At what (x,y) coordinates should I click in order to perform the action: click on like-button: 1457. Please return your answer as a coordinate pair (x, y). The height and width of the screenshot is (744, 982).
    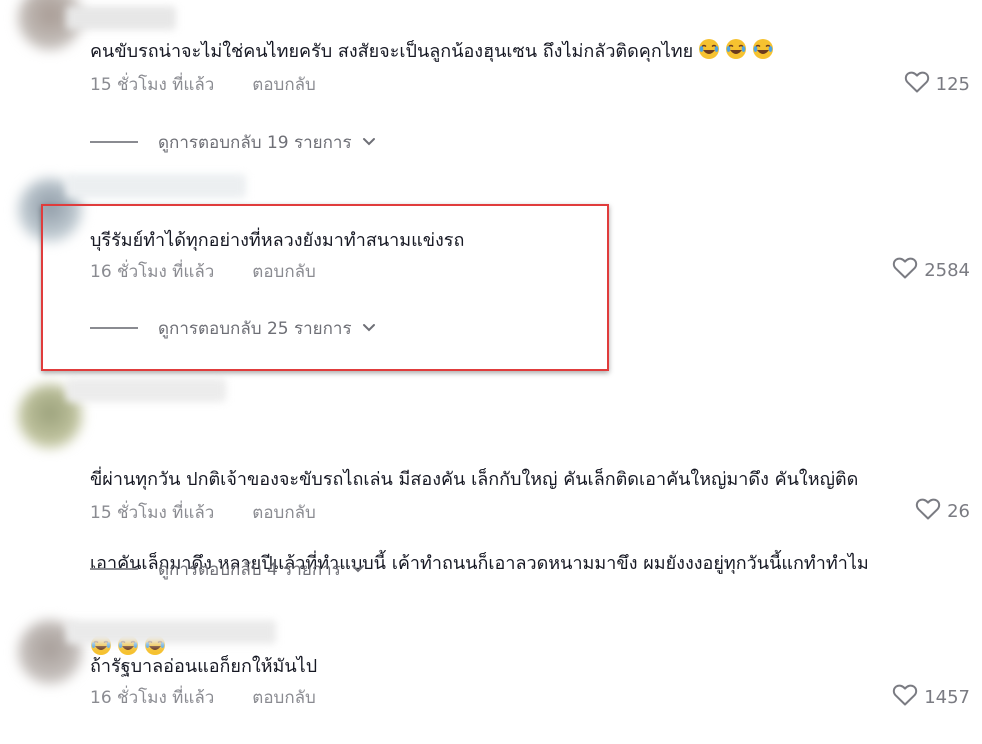
    Looking at the image, I should click on (931, 697).